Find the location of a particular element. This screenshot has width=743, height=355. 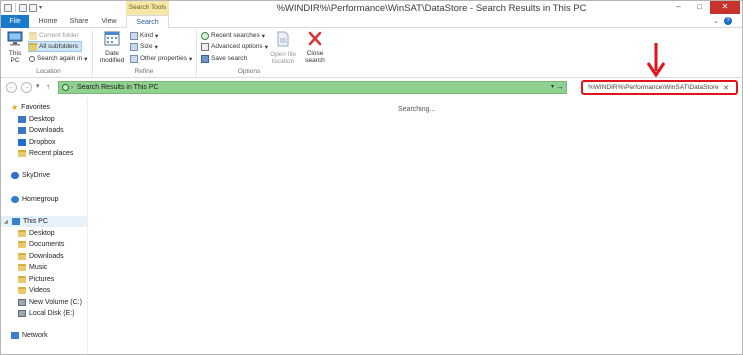

new-folder-icon is located at coordinates (33, 7).